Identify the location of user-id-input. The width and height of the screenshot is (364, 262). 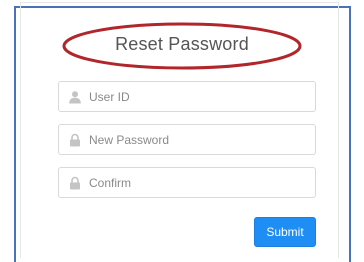
(199, 96).